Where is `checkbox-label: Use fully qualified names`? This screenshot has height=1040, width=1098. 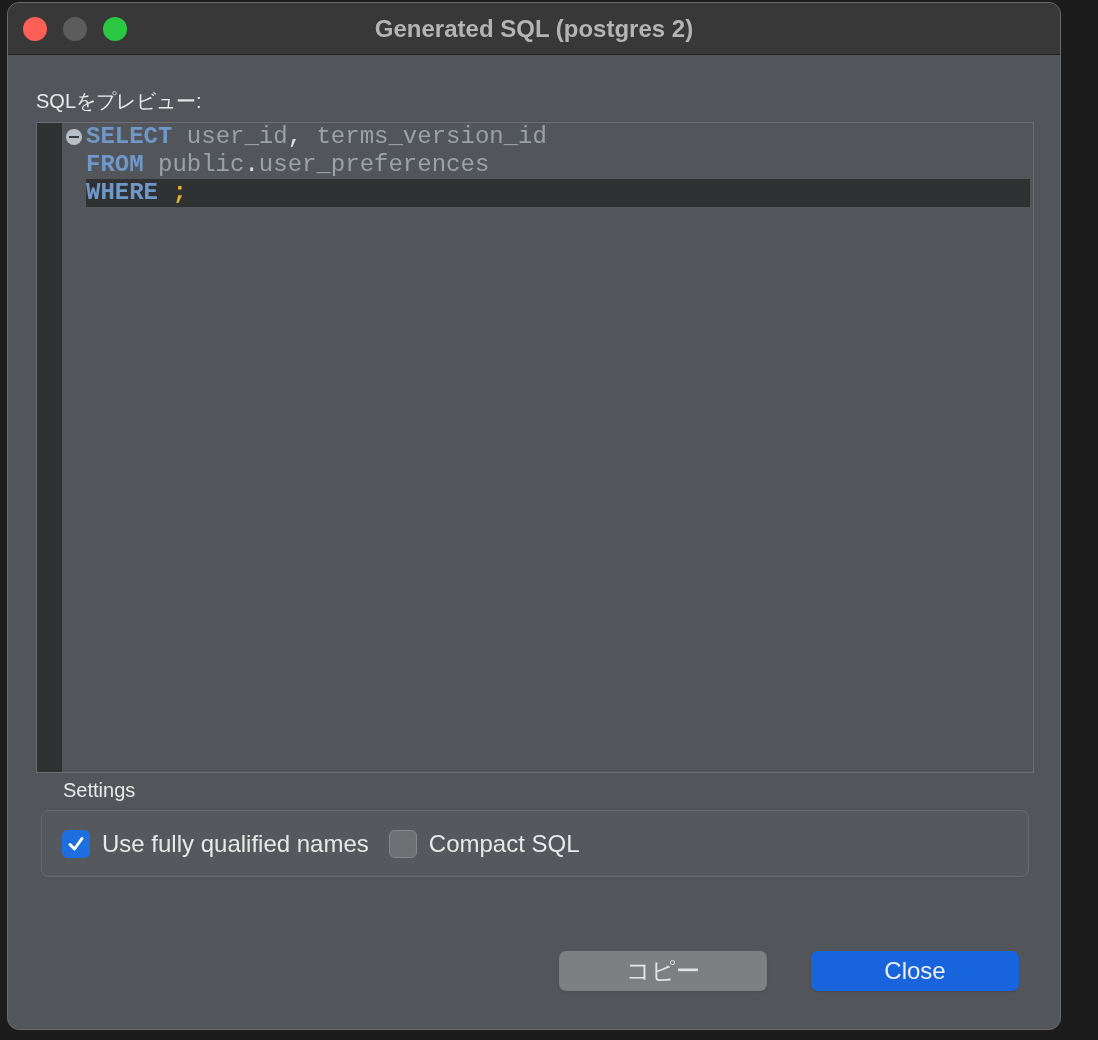
checkbox-label: Use fully qualified names is located at coordinates (235, 843).